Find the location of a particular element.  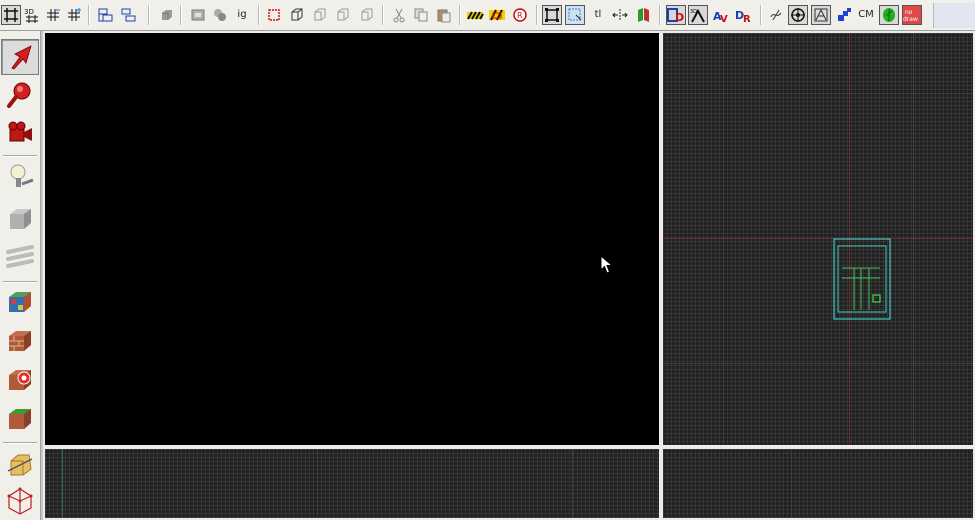

scale-icon is located at coordinates (343, 15).